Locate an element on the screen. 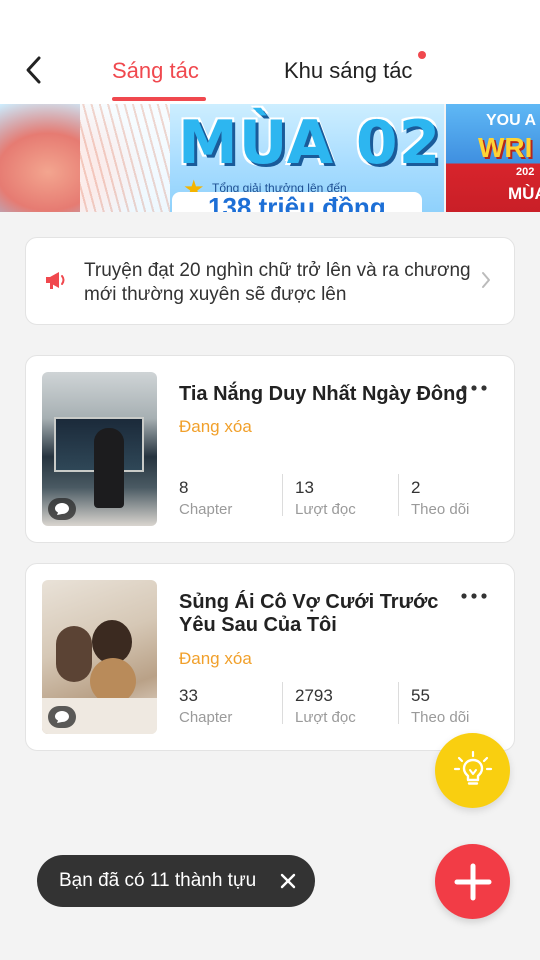 Image resolution: width=540 pixels, height=960 pixels. close-icon is located at coordinates (288, 881).